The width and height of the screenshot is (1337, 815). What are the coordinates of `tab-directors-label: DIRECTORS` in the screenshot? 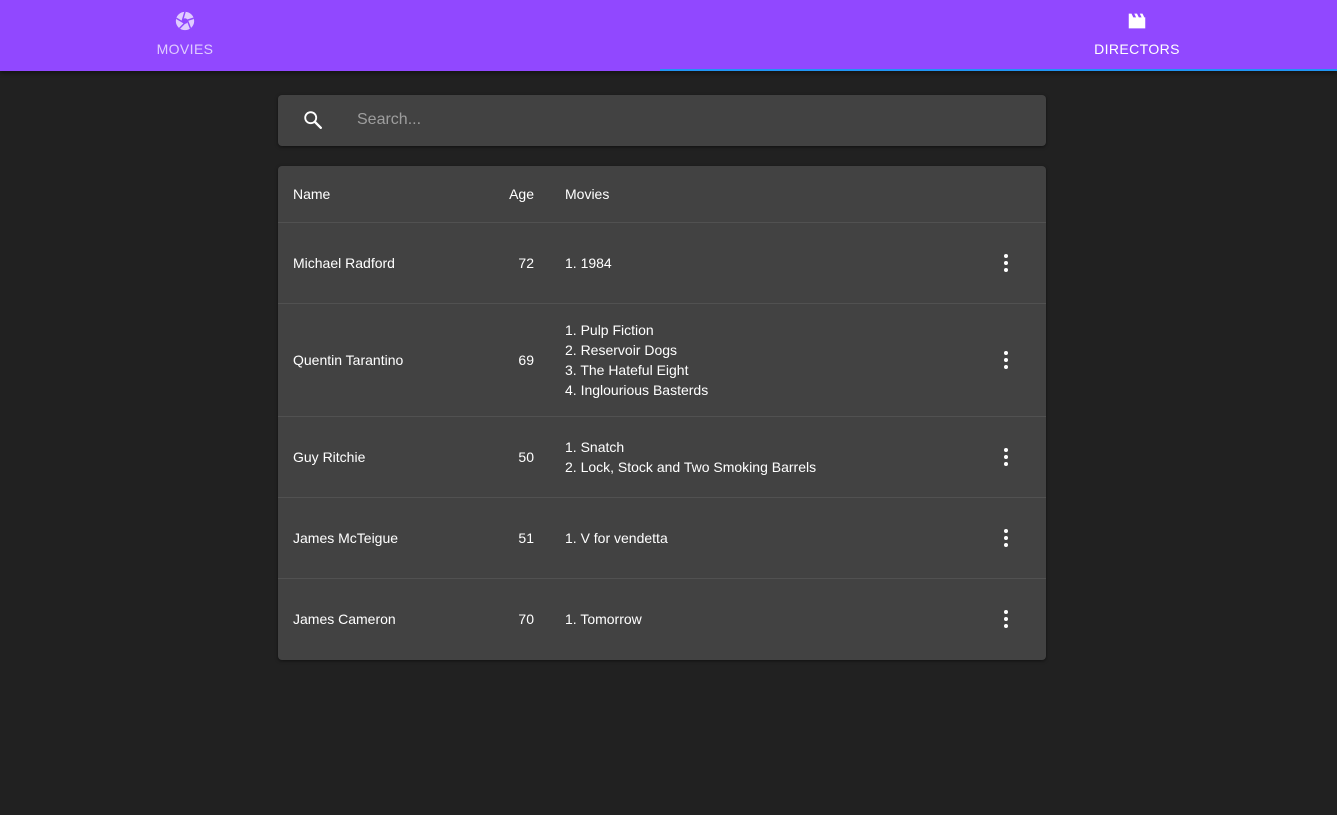 It's located at (1137, 49).